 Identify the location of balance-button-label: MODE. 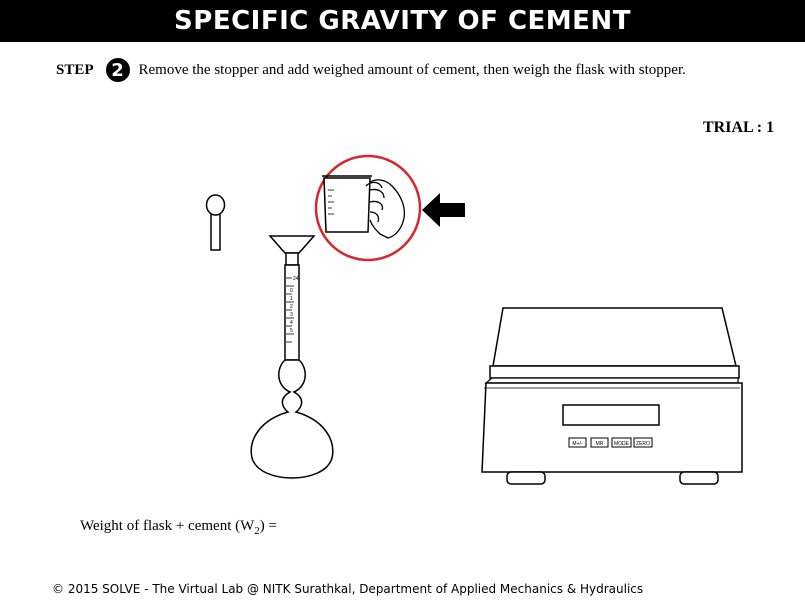
(622, 444).